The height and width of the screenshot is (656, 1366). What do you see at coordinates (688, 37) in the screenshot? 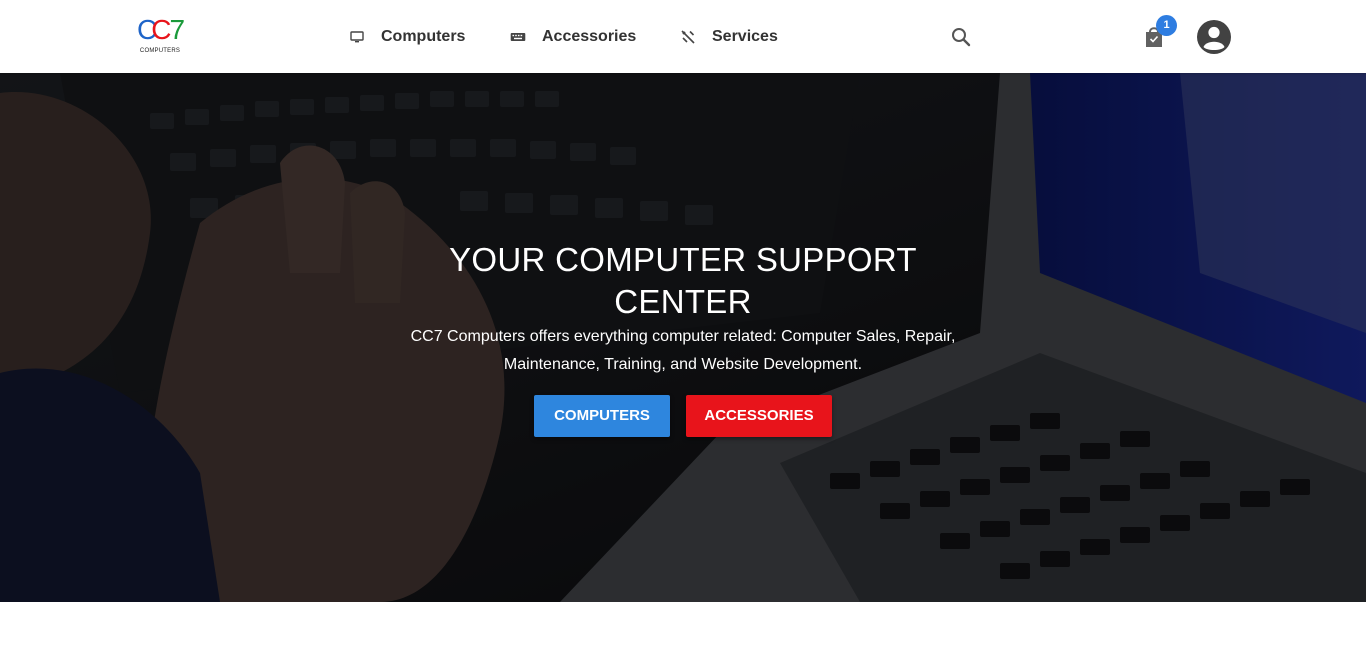
I see `tools-icon` at bounding box center [688, 37].